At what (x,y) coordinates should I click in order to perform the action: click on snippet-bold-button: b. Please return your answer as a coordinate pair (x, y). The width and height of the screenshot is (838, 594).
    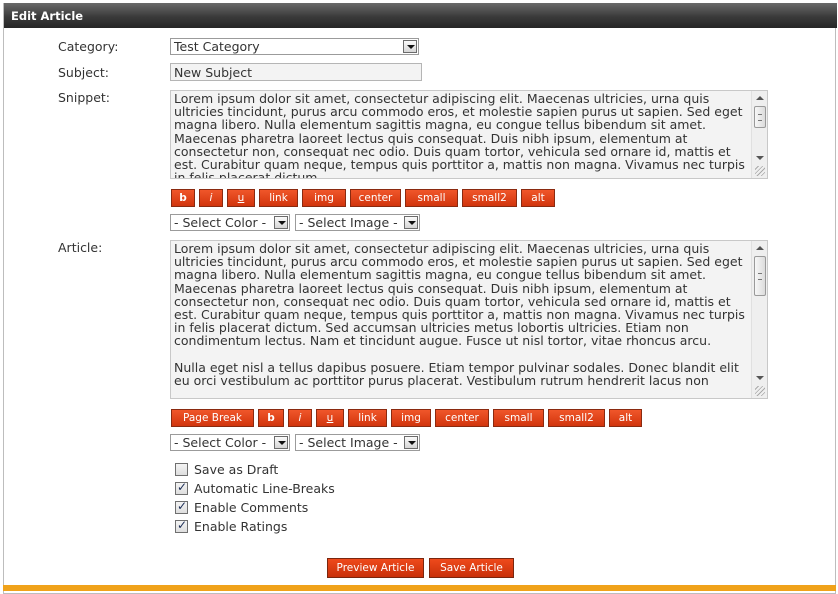
    Looking at the image, I should click on (183, 198).